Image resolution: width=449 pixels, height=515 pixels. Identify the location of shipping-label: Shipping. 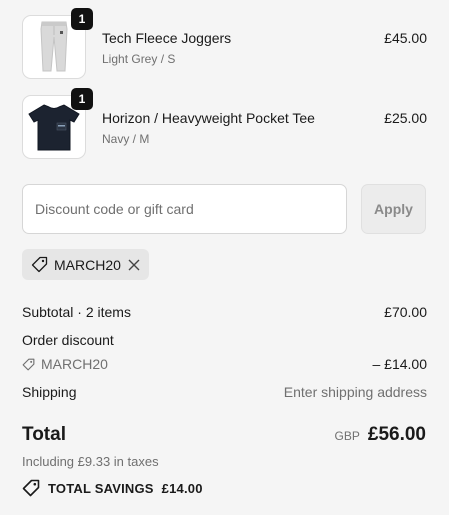
(49, 392).